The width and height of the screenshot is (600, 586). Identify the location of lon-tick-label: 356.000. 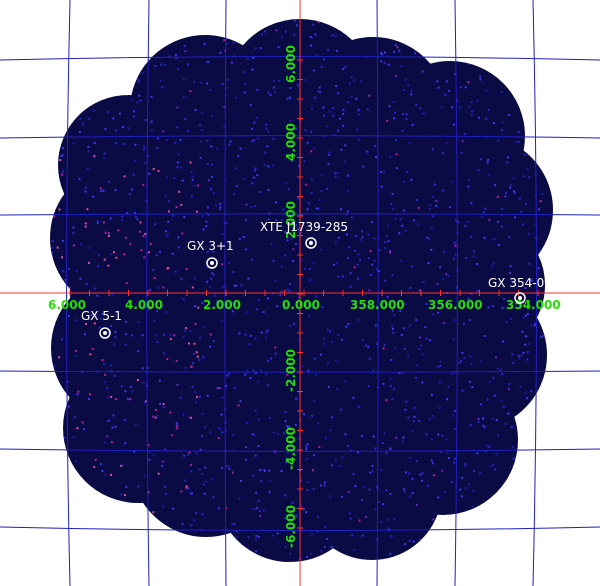
(455, 305).